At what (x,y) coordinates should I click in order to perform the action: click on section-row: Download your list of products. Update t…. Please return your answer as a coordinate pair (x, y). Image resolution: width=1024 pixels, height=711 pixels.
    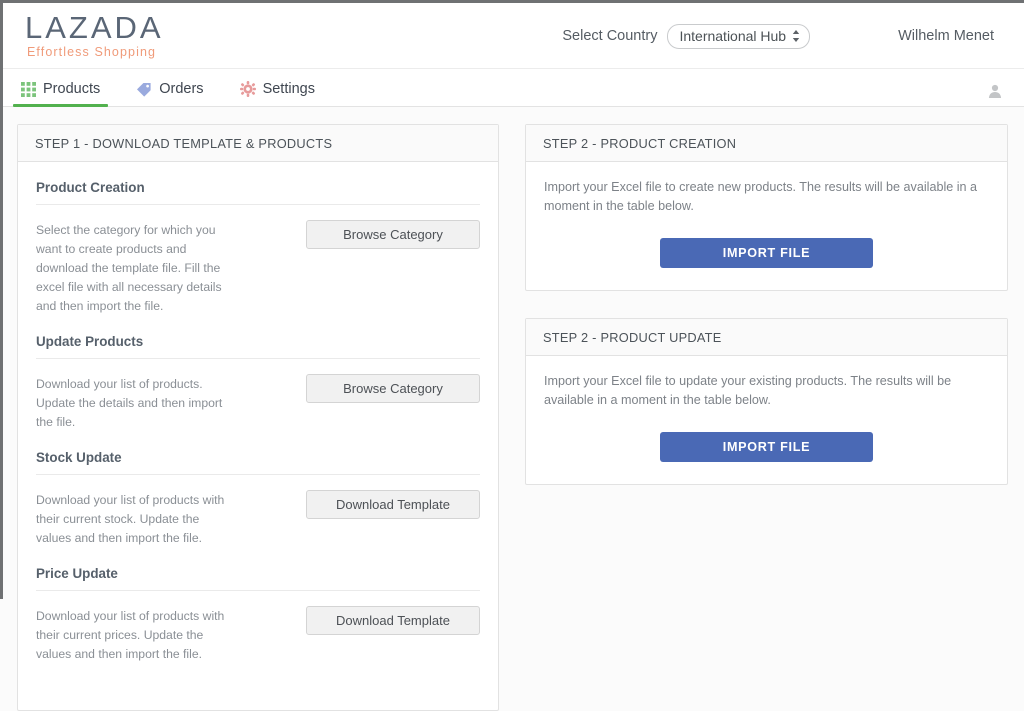
    Looking at the image, I should click on (258, 395).